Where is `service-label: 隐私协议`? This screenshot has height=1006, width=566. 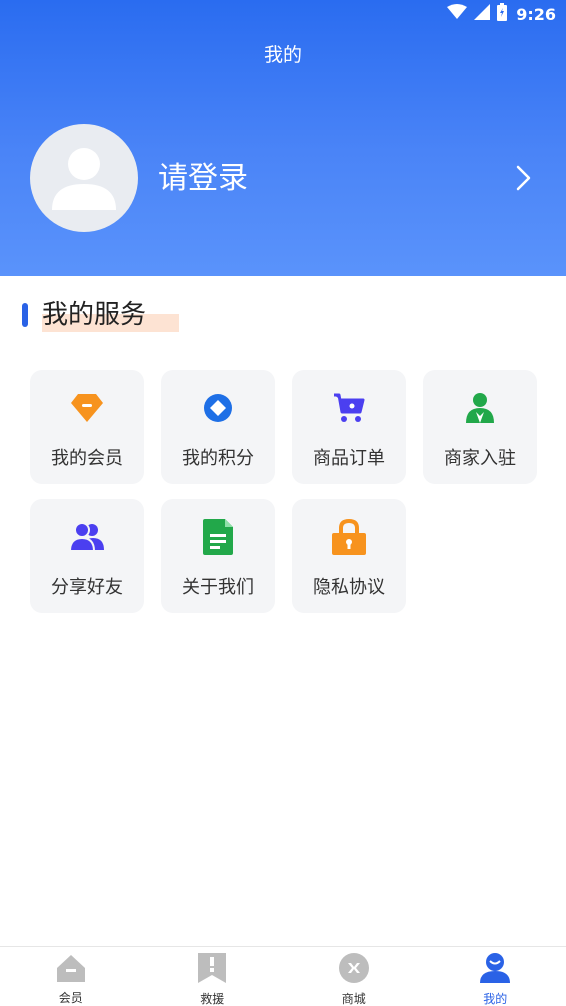
service-label: 隐私协议 is located at coordinates (349, 587).